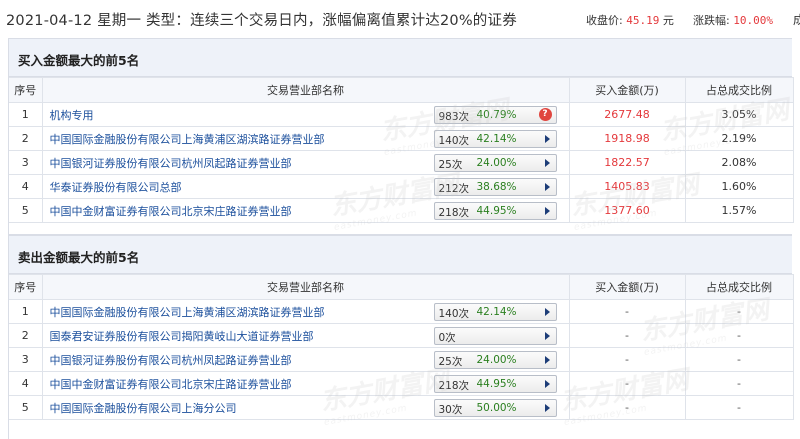 Image resolution: width=800 pixels, height=439 pixels. What do you see at coordinates (627, 90) in the screenshot?
I see `col-amount: 买入金额(万)` at bounding box center [627, 90].